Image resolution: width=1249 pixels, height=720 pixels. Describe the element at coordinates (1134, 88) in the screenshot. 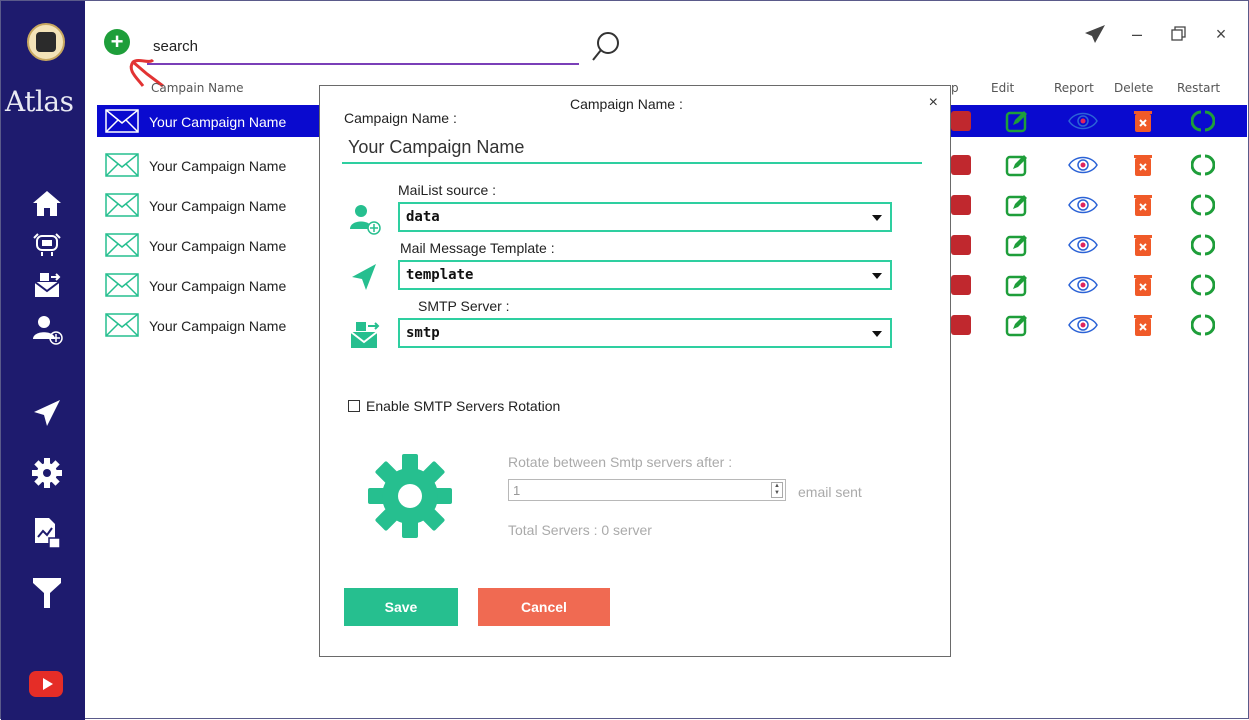

I see `col-header-delete: Delete` at that location.